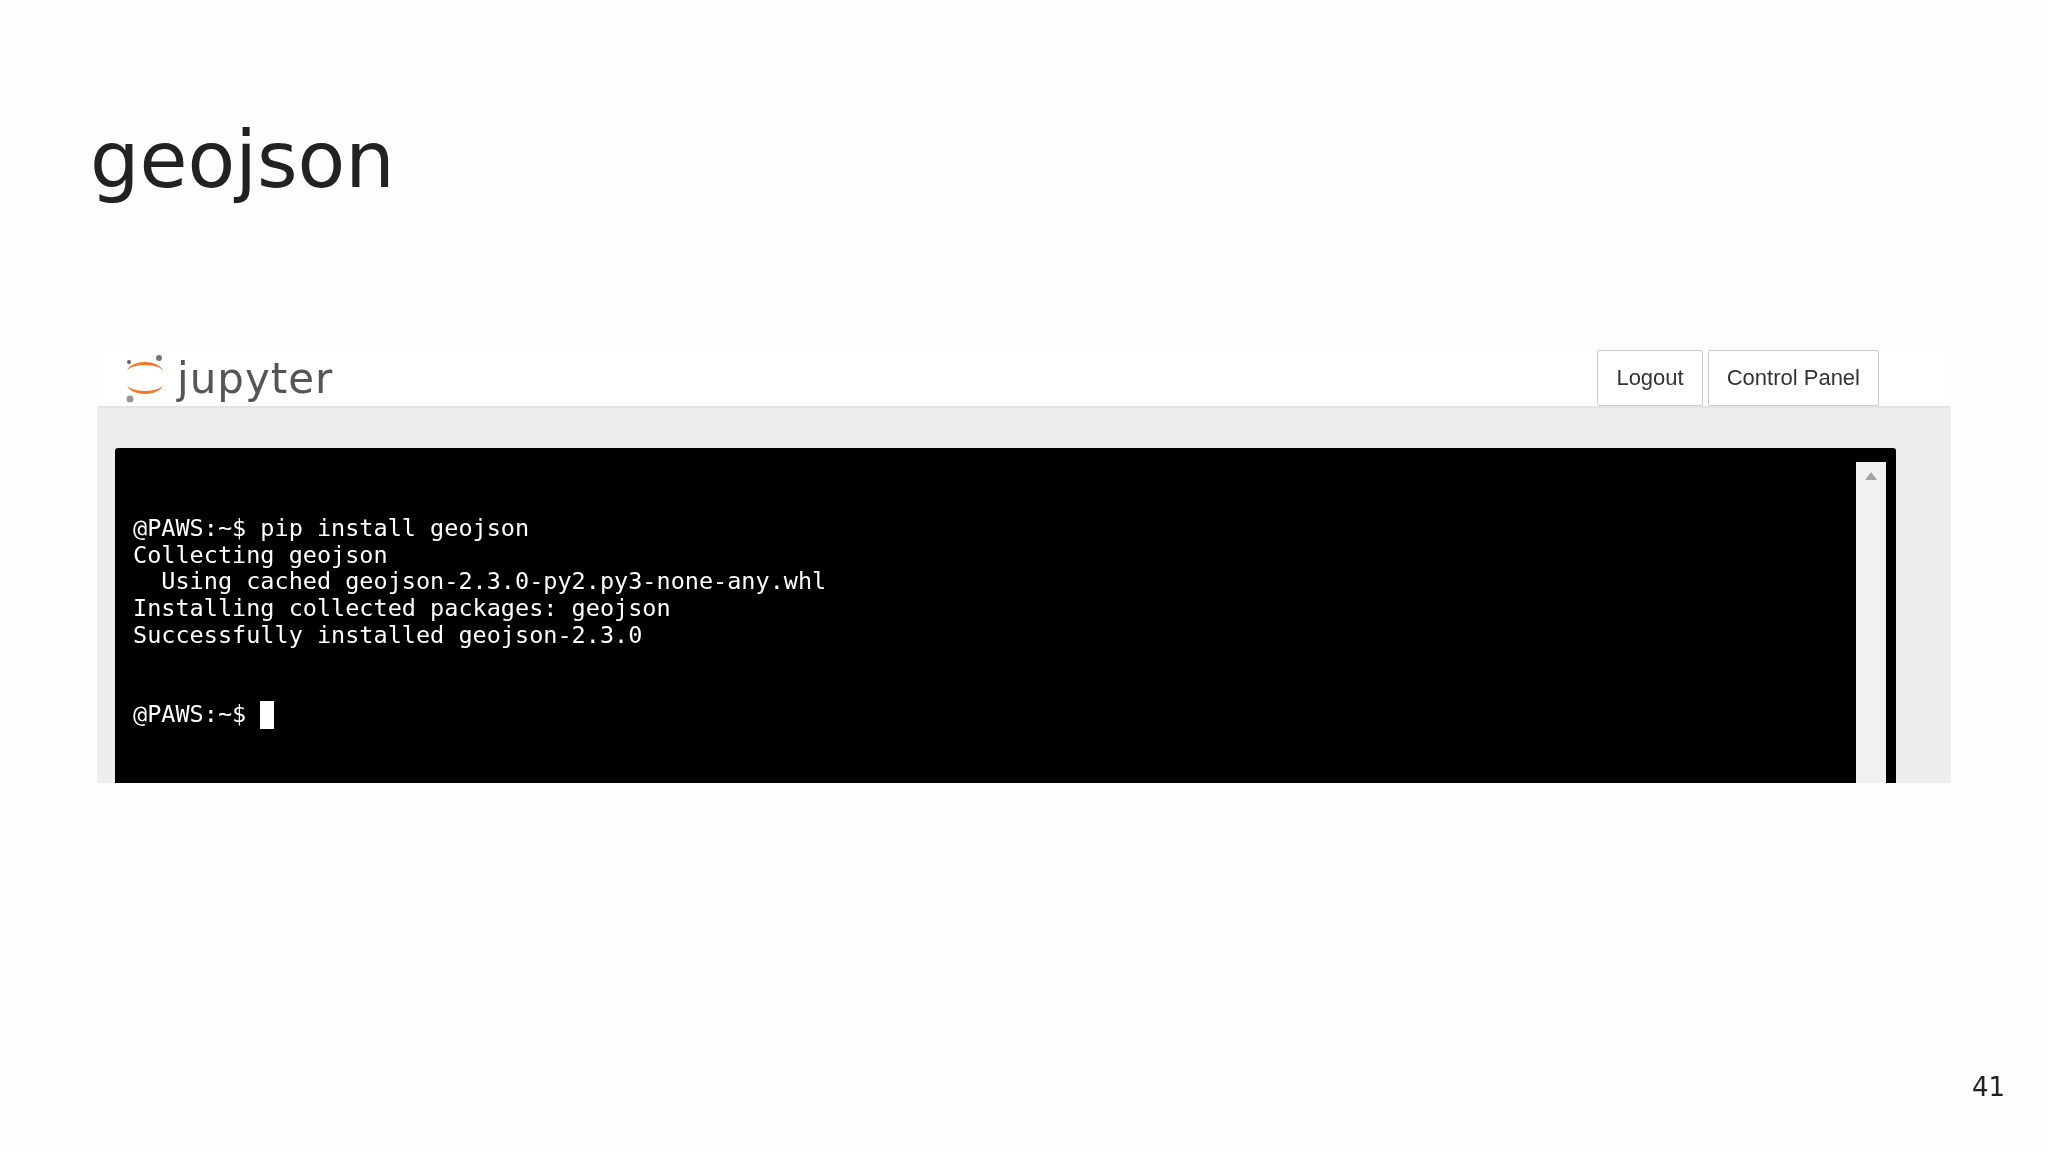 The height and width of the screenshot is (1152, 2048). Describe the element at coordinates (1793, 378) in the screenshot. I see `header-button: Control Panel` at that location.